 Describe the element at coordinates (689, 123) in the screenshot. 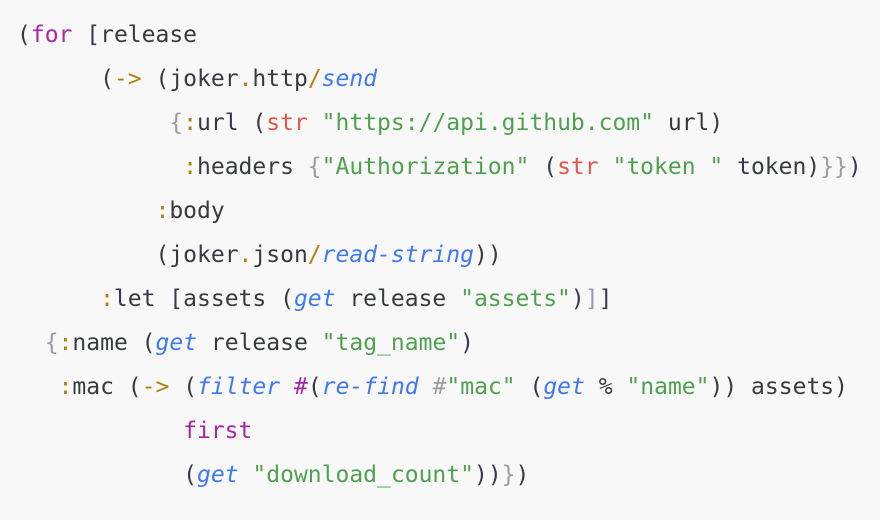

I see `code-text: url)` at that location.